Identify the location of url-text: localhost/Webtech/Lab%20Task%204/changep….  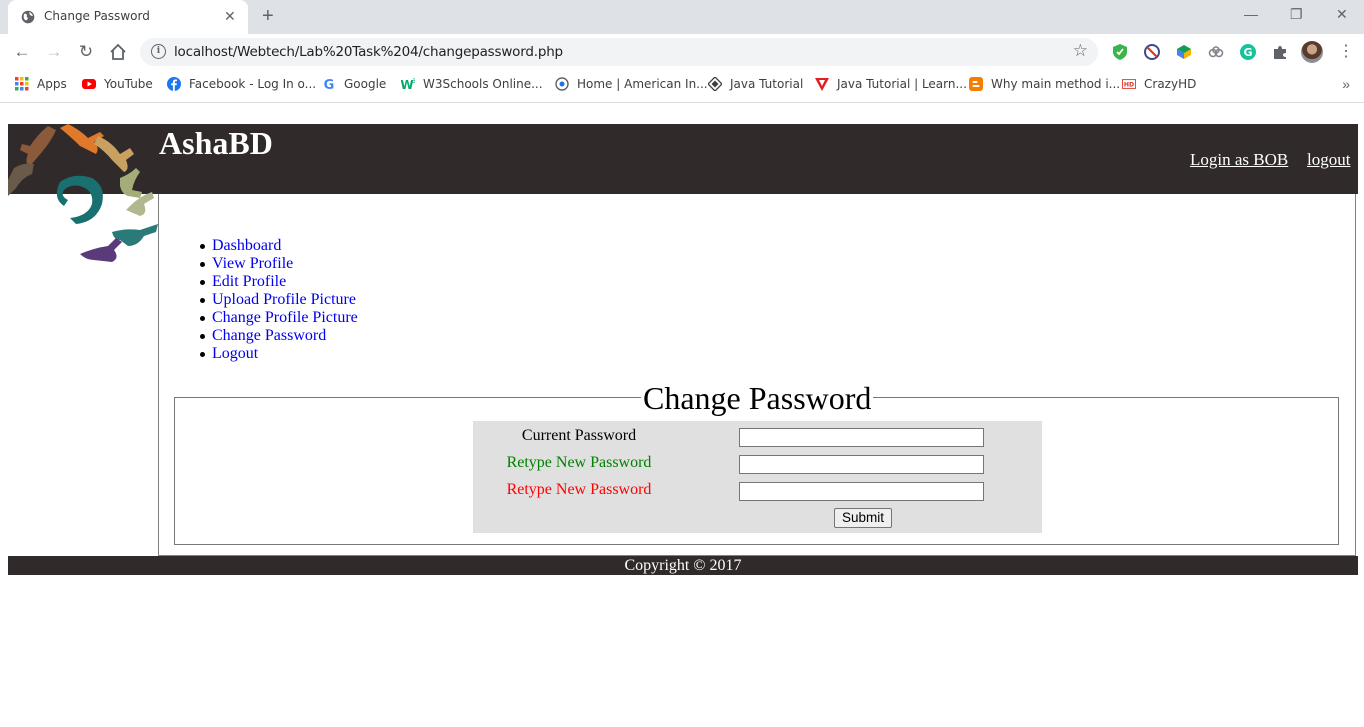
(368, 52).